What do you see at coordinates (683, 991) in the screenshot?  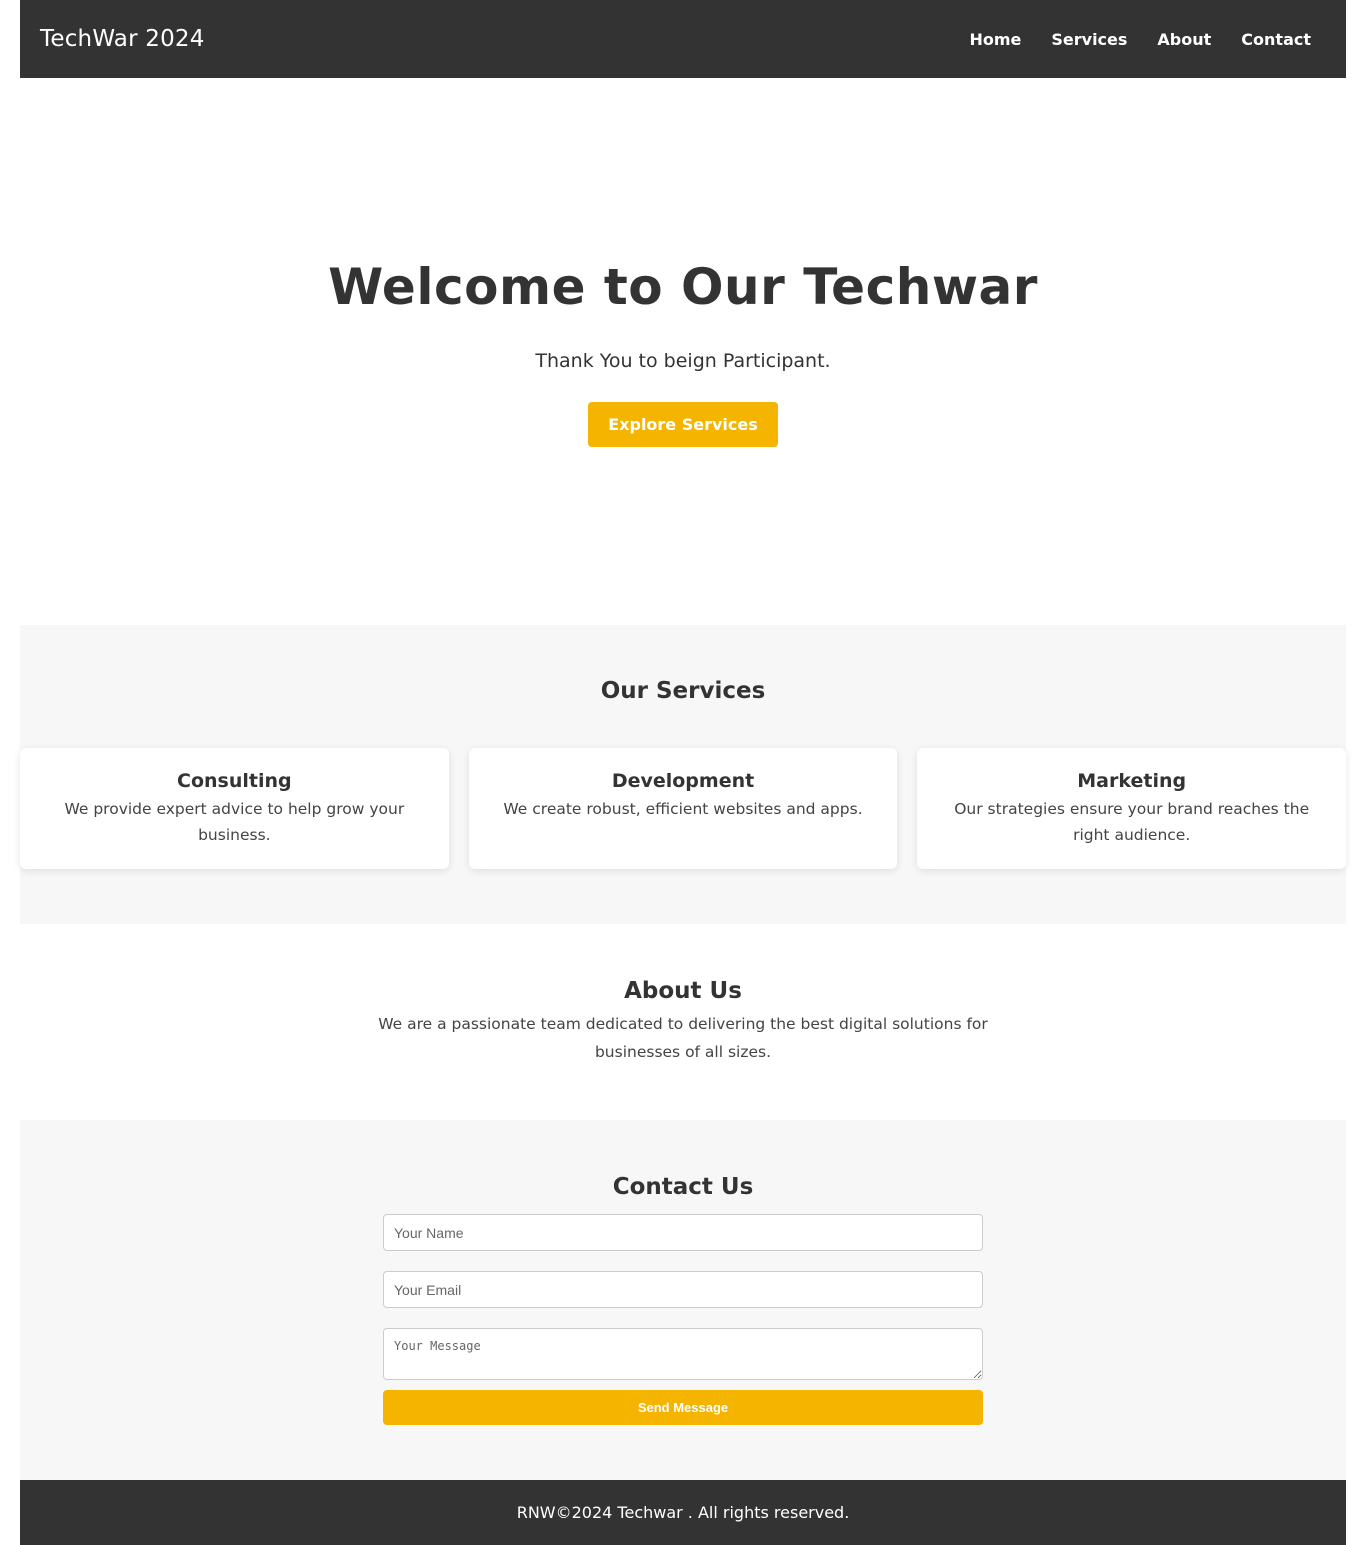 I see `about-title: About Us` at bounding box center [683, 991].